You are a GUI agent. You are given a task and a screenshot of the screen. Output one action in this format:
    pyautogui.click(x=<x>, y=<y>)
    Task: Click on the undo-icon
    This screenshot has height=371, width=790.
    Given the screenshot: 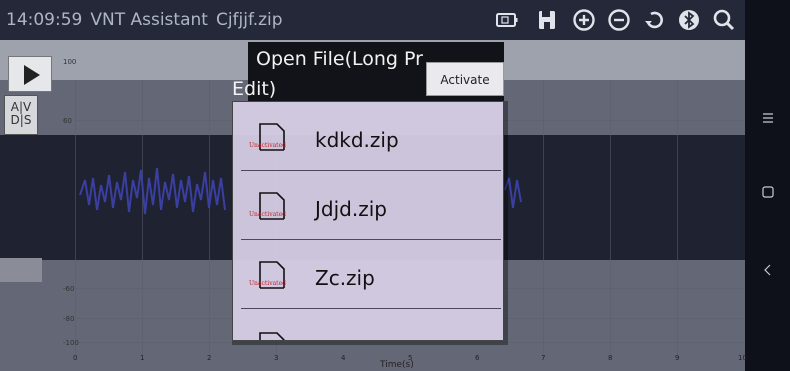 What is the action you would take?
    pyautogui.click(x=654, y=20)
    